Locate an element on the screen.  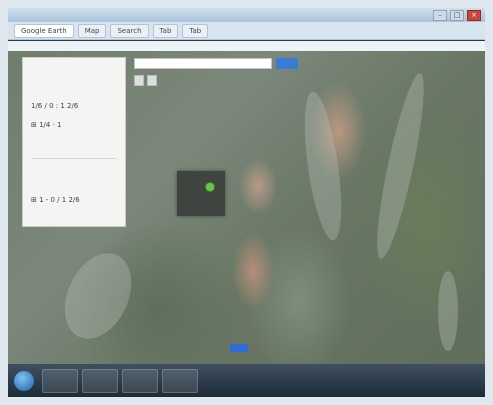
panel-row-3: ⊞ 1/4 · 1 is located at coordinates (46, 125).